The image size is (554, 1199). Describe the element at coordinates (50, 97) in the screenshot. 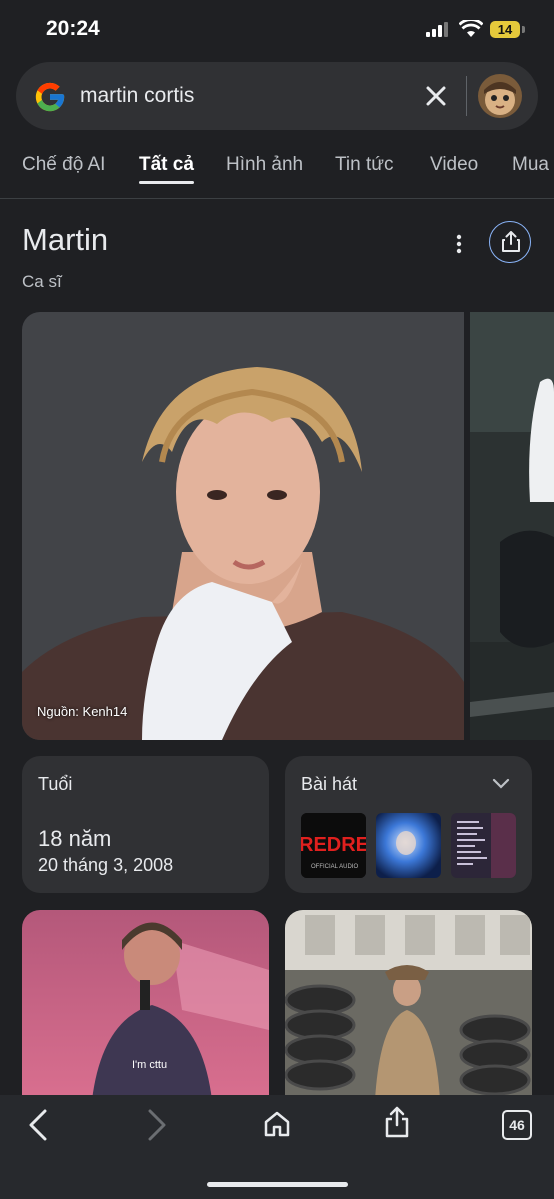

I see `google-logo-icon` at that location.